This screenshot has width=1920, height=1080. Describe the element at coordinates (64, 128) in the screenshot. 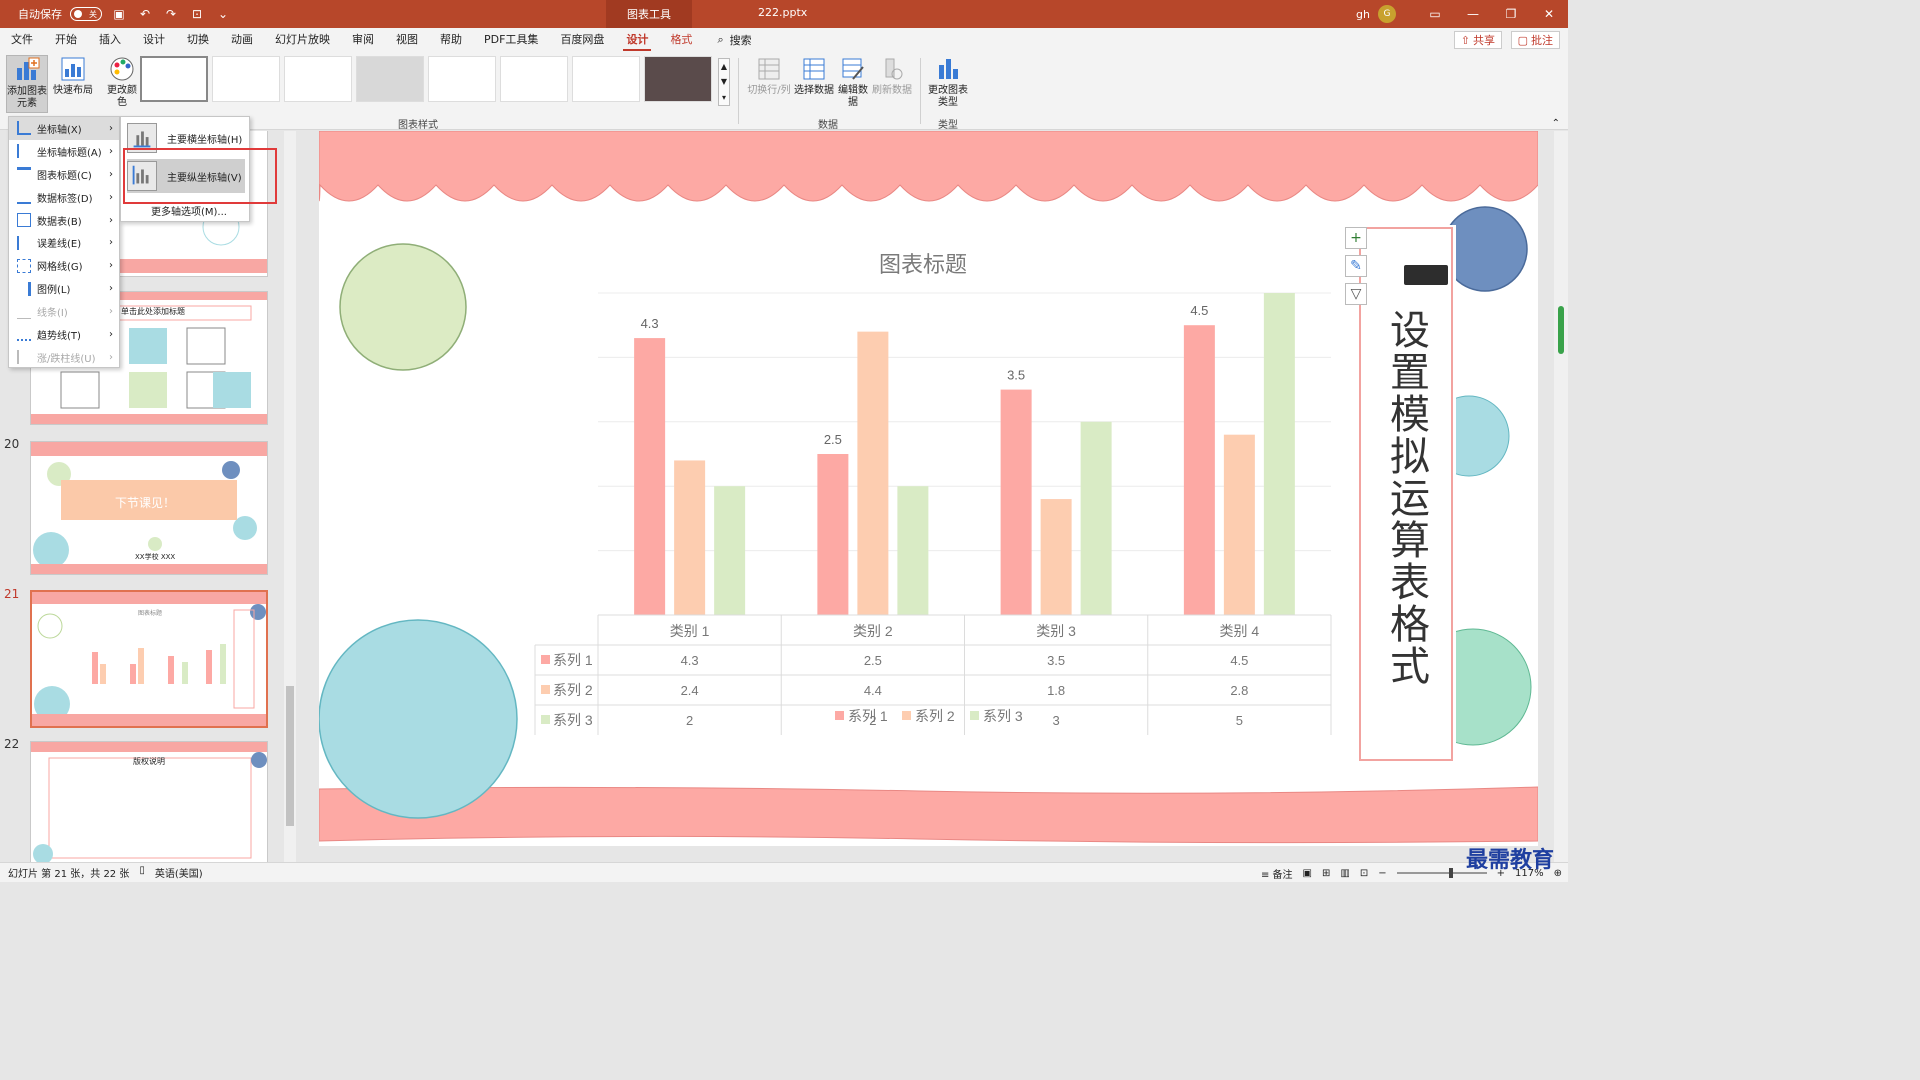

I see `menu-item-axes: 坐标轴(X) ›` at that location.